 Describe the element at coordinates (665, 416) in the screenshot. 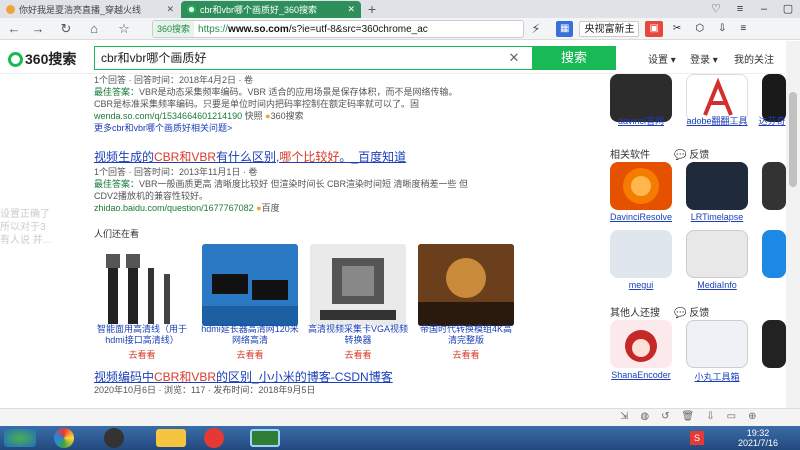

I see `restore-icon: ↺` at that location.